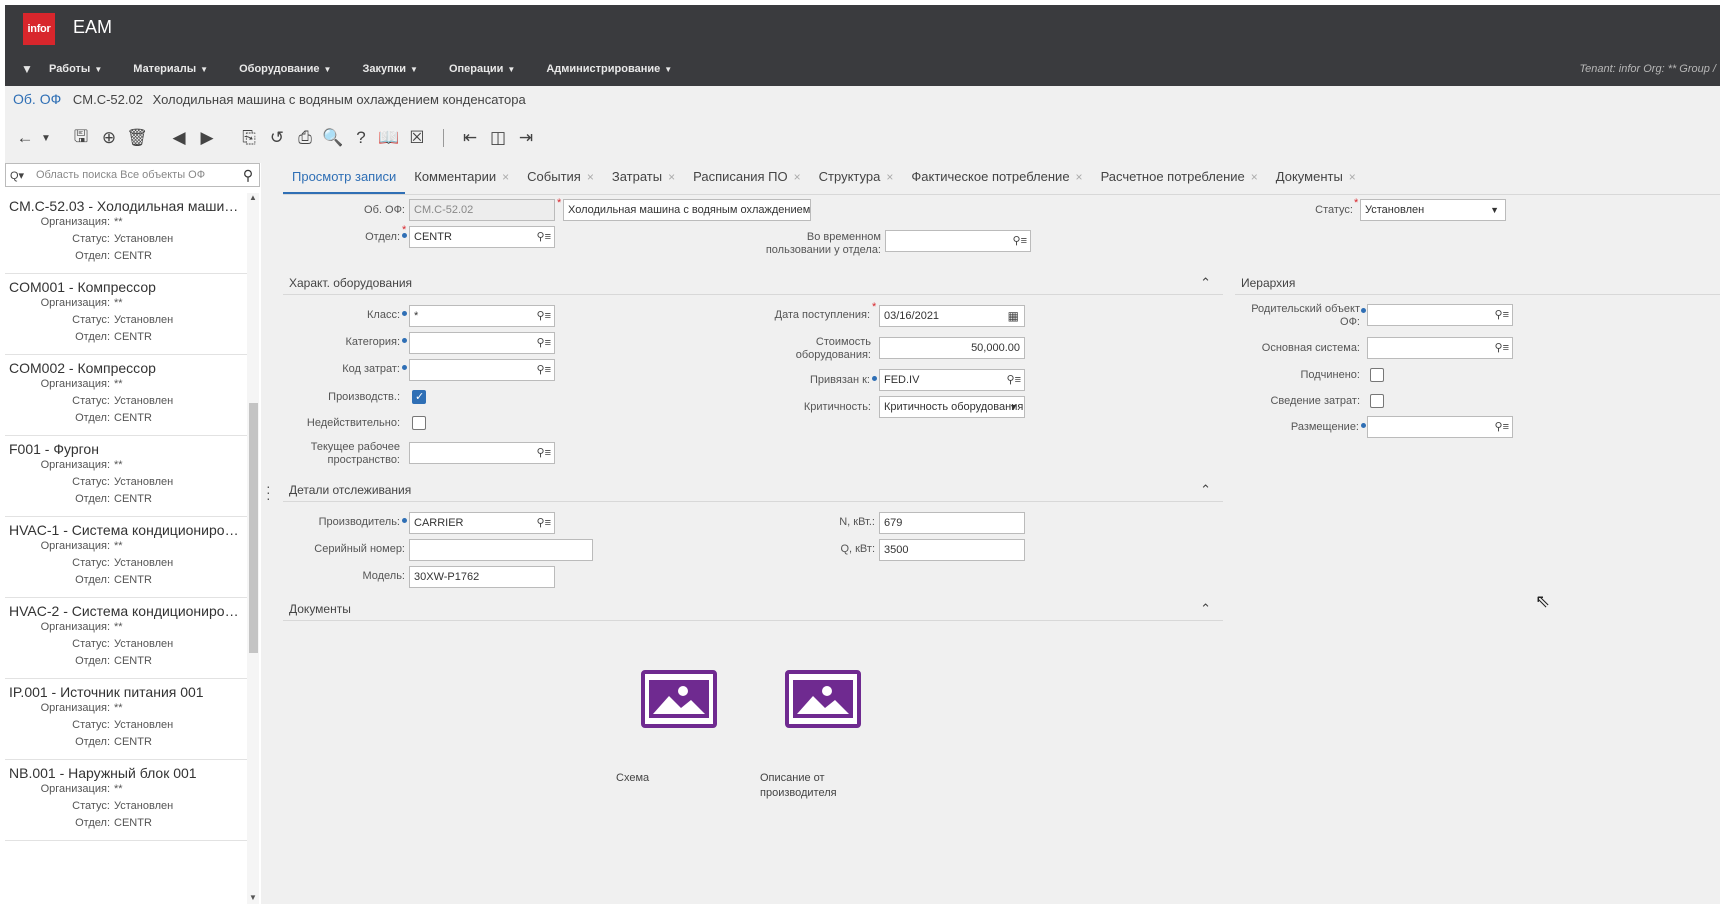 Image resolution: width=1725 pixels, height=909 pixels. I want to click on section-tracking-details: Детали отслеживания ⌃, so click(753, 491).